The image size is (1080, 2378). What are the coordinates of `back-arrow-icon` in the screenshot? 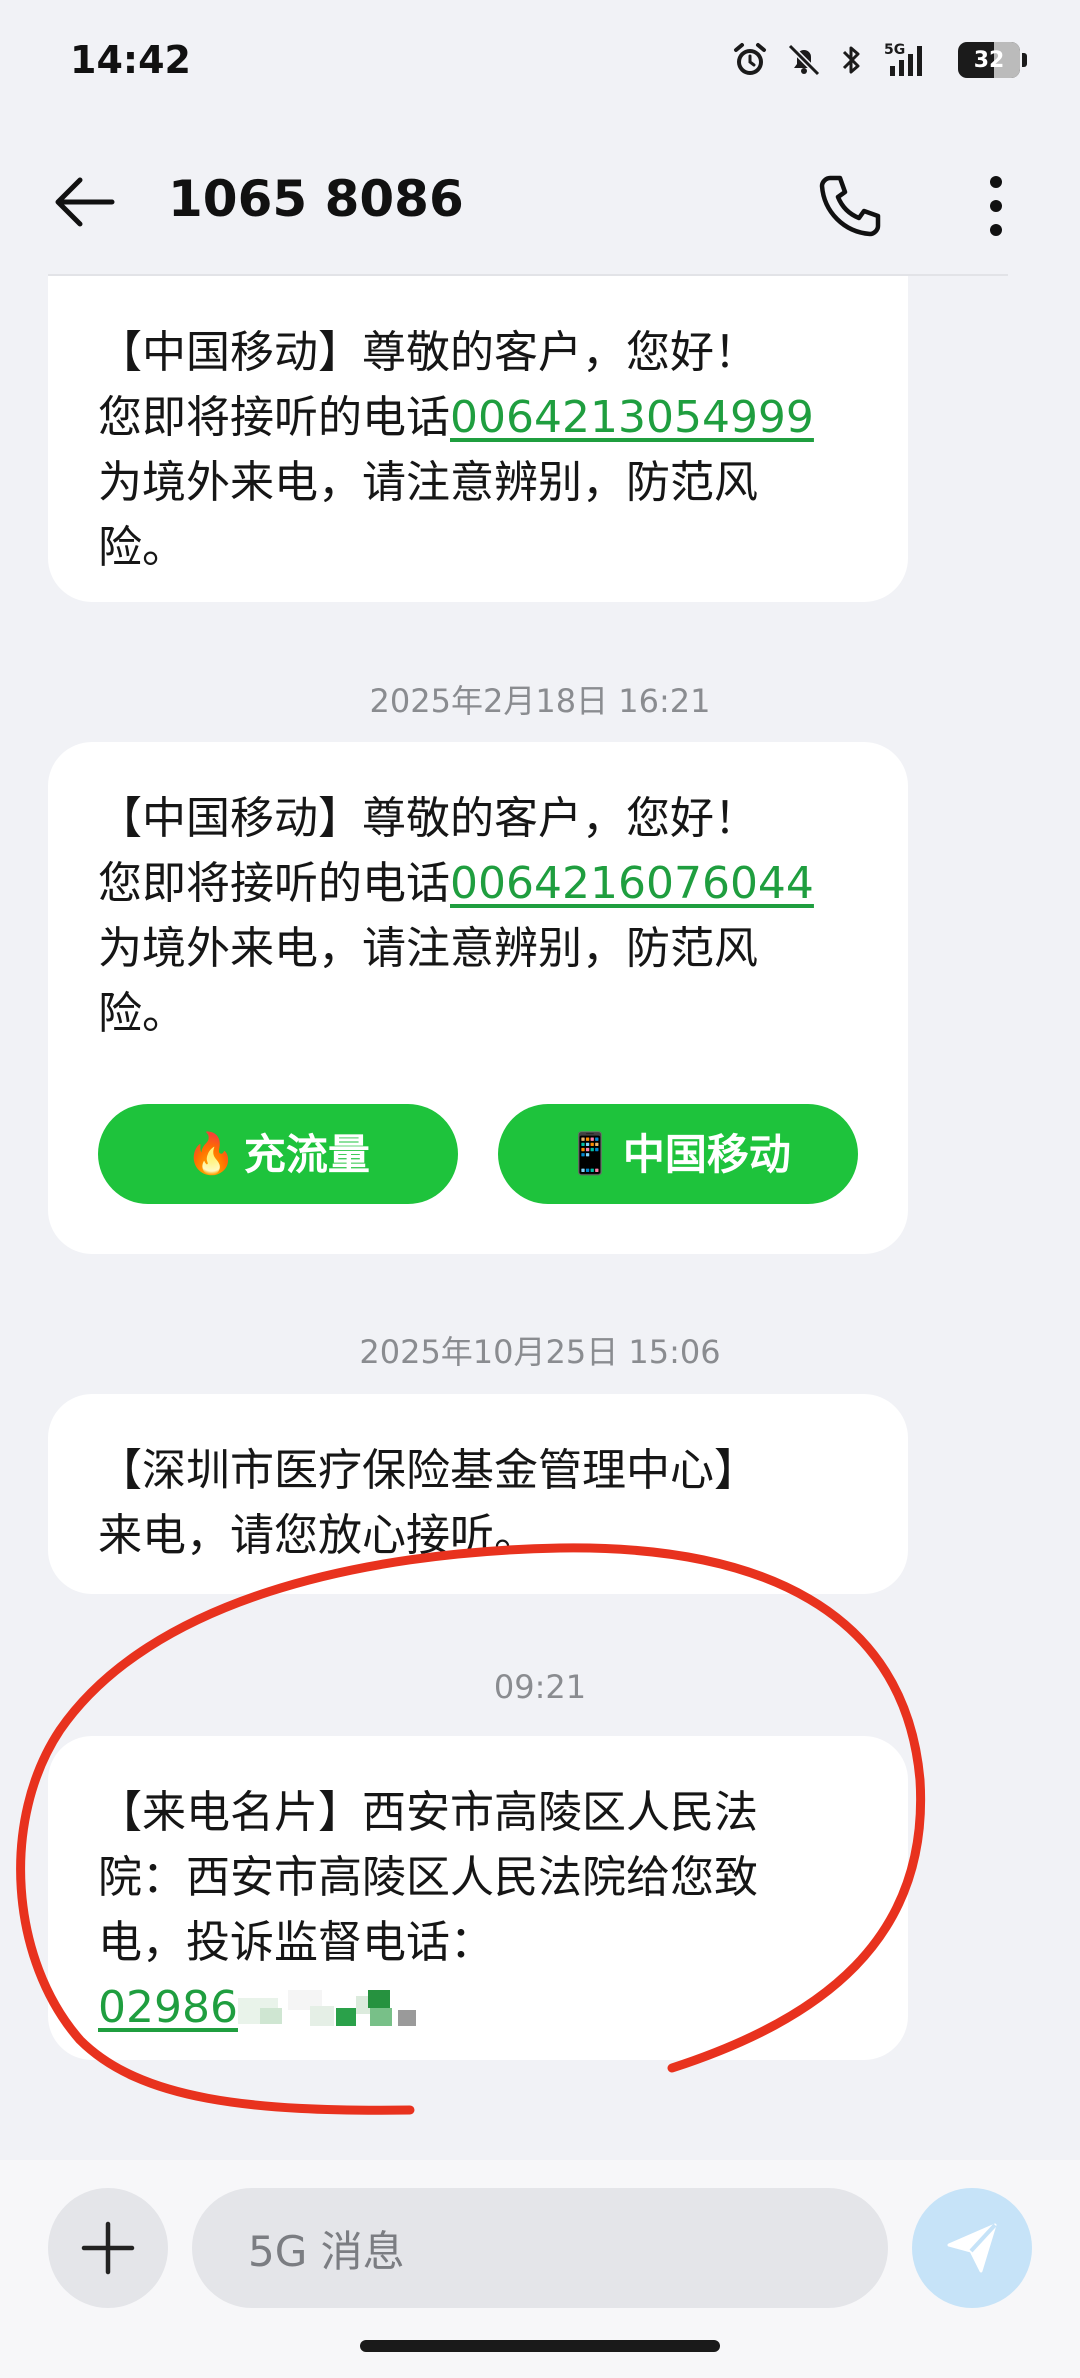 It's located at (85, 202).